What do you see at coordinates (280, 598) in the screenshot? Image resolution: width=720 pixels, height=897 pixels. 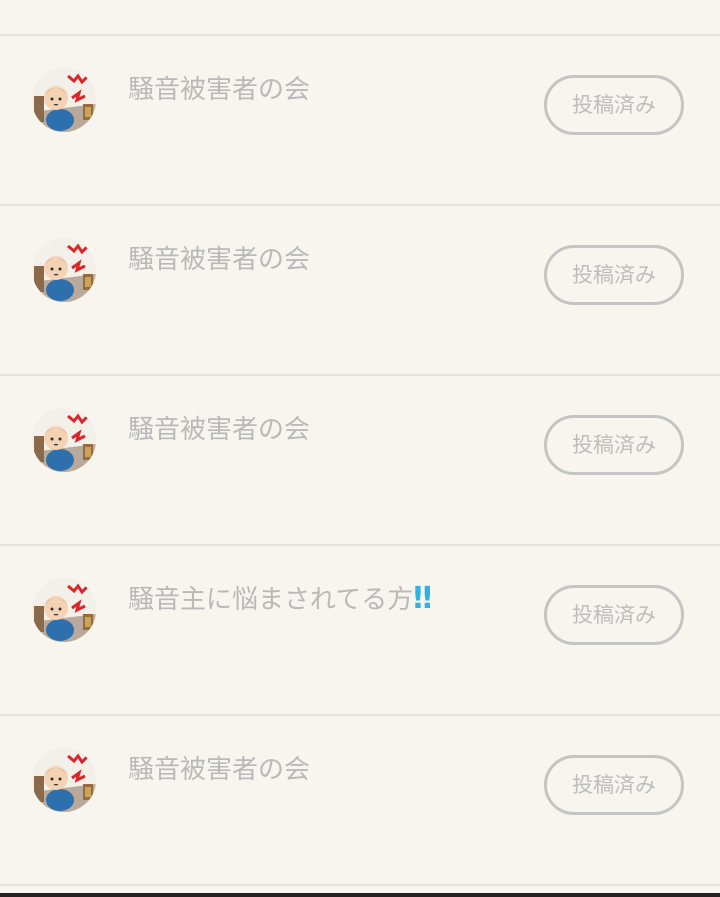 I see `post-title: 騒音主に悩まされてる方‼` at bounding box center [280, 598].